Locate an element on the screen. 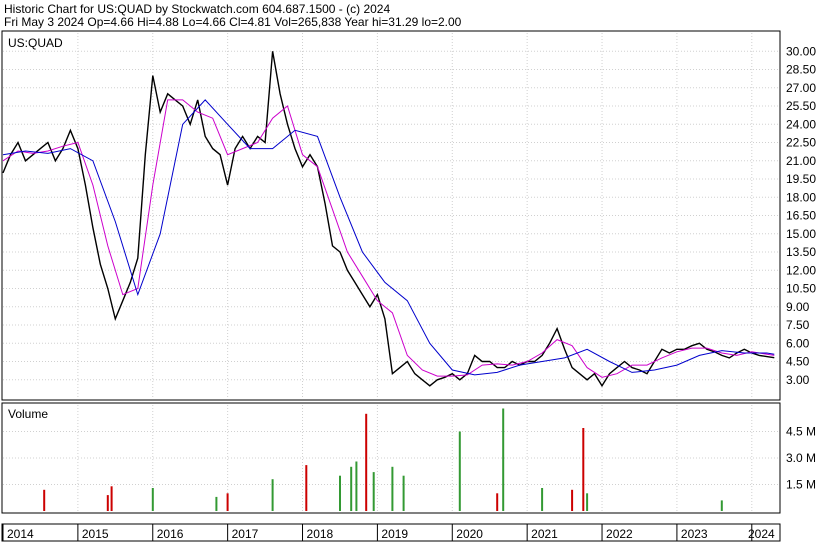  price-panel-label: US:QUAD is located at coordinates (35, 43).